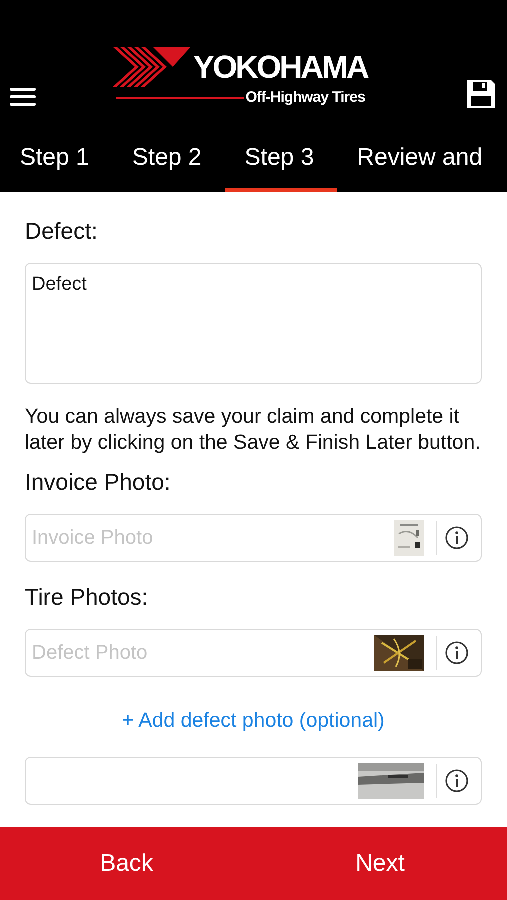  I want to click on field-label: Invoice Photo:, so click(98, 482).